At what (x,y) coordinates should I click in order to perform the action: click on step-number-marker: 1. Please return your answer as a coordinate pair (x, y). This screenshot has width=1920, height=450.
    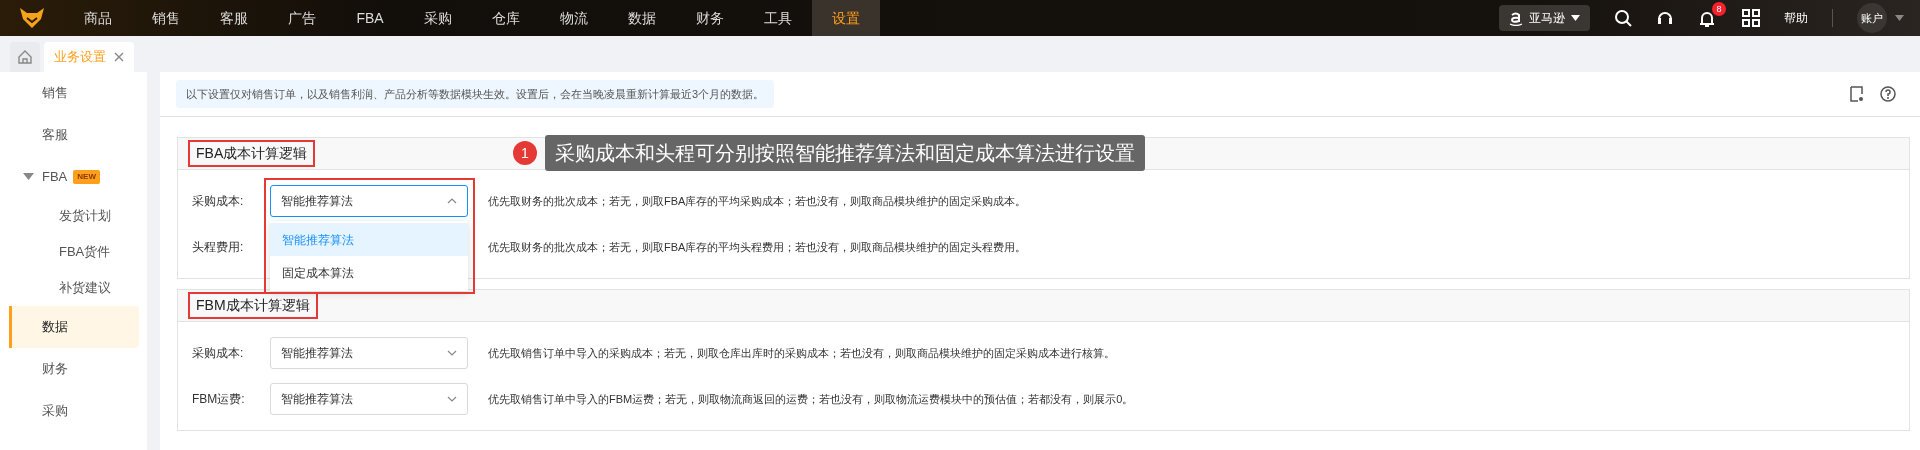
    Looking at the image, I should click on (525, 153).